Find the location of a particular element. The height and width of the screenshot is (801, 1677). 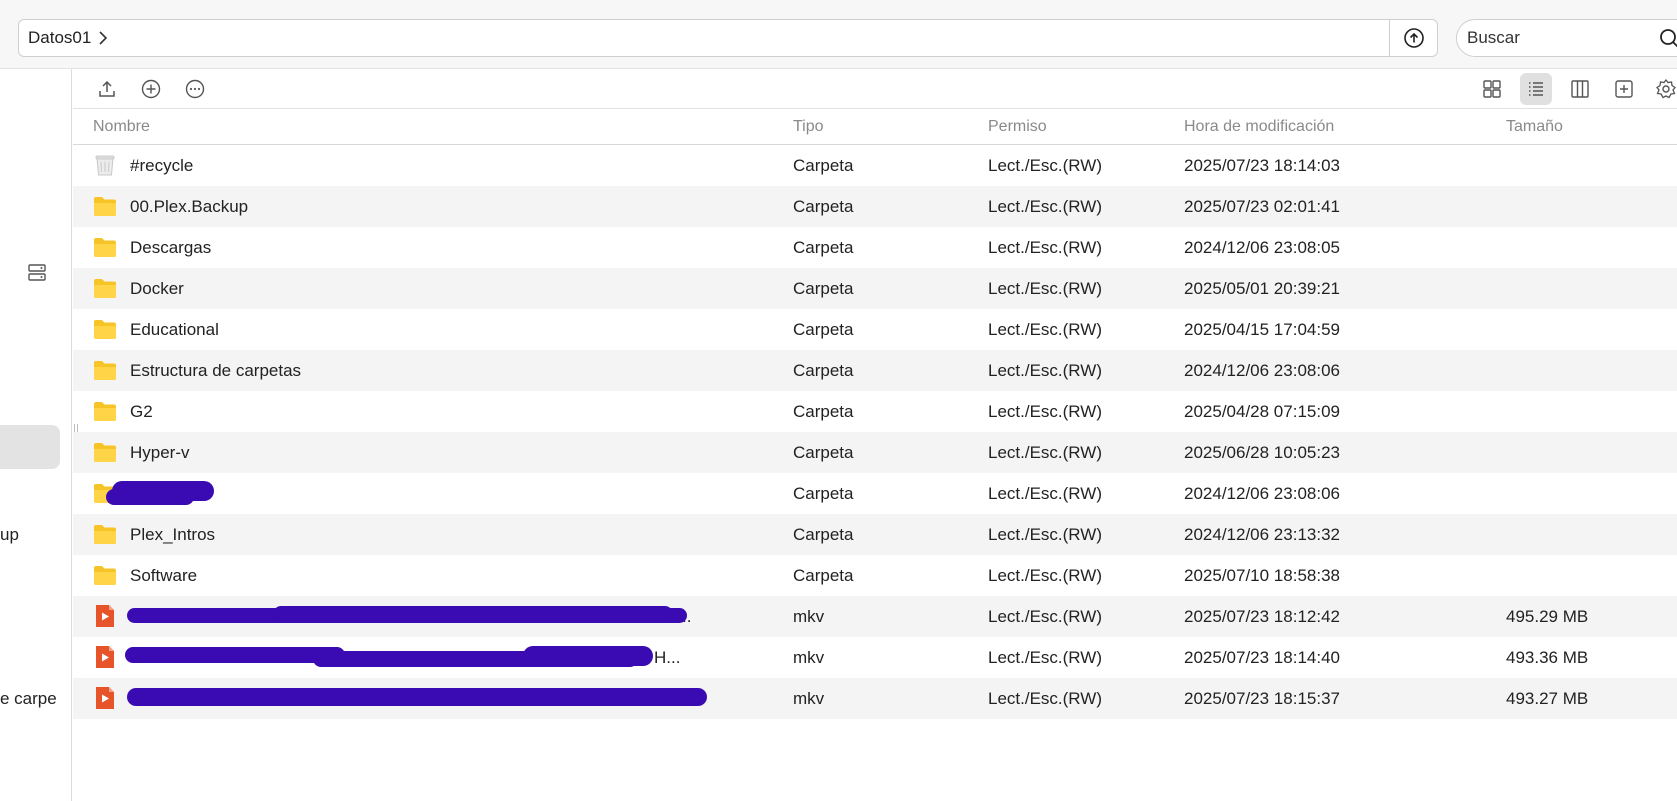

list-view-button is located at coordinates (1536, 89).